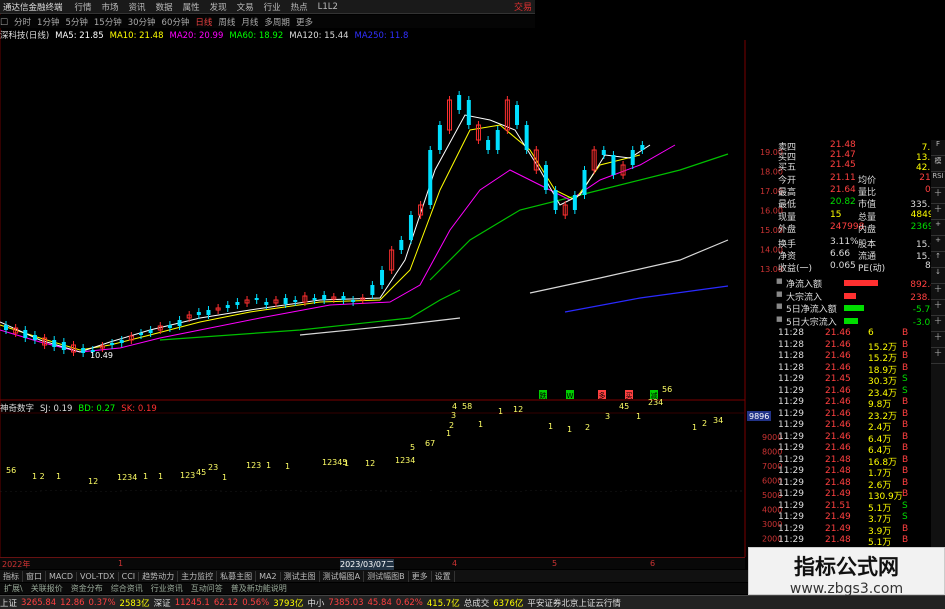  I want to click on menu-item: L1L2, so click(328, 7).